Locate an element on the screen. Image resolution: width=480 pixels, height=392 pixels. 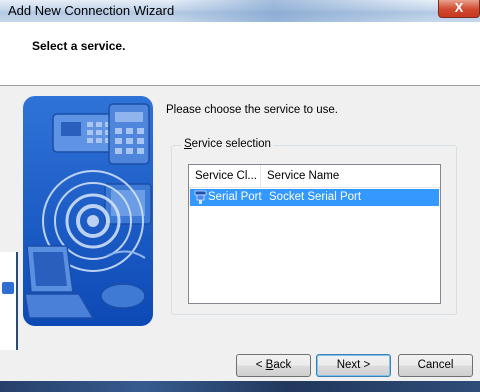
service-class-cell: Serial Port is located at coordinates (235, 197).